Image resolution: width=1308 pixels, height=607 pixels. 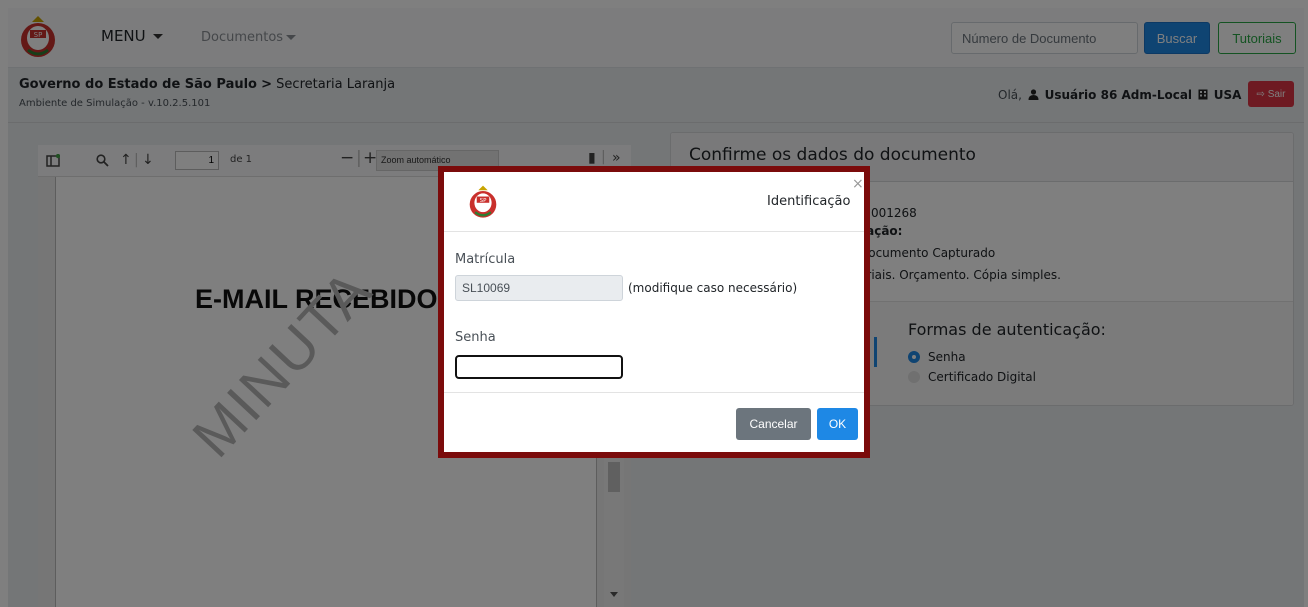 I want to click on close-icon: ×, so click(x=858, y=184).